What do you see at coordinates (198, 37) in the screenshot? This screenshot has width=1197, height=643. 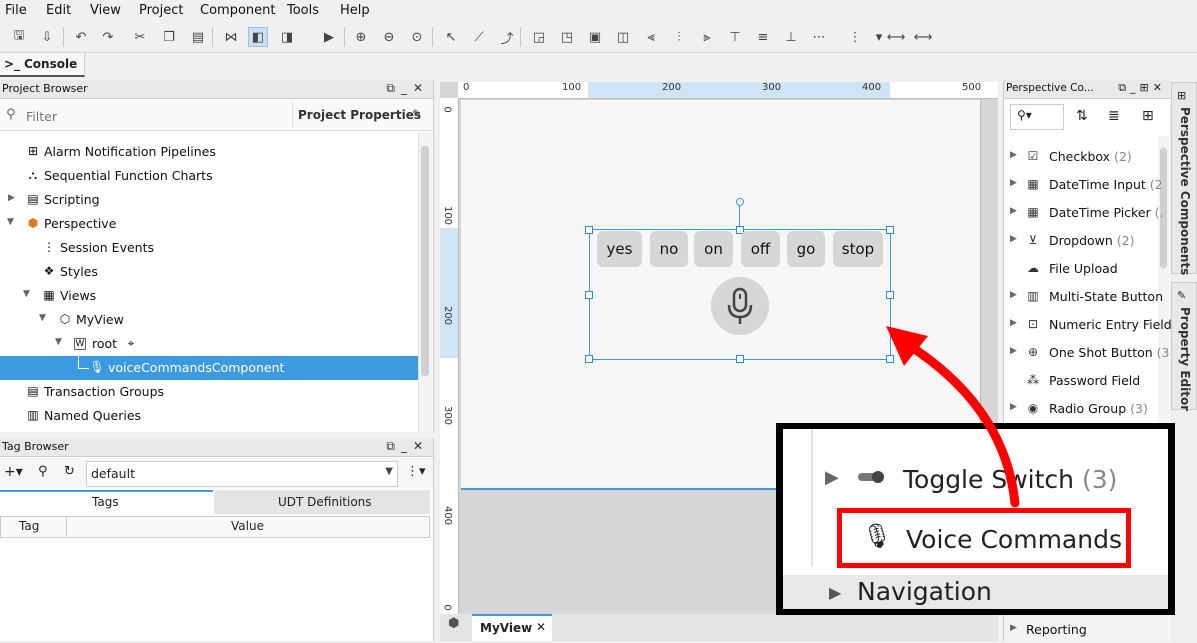 I see `paste-icon: ▤` at bounding box center [198, 37].